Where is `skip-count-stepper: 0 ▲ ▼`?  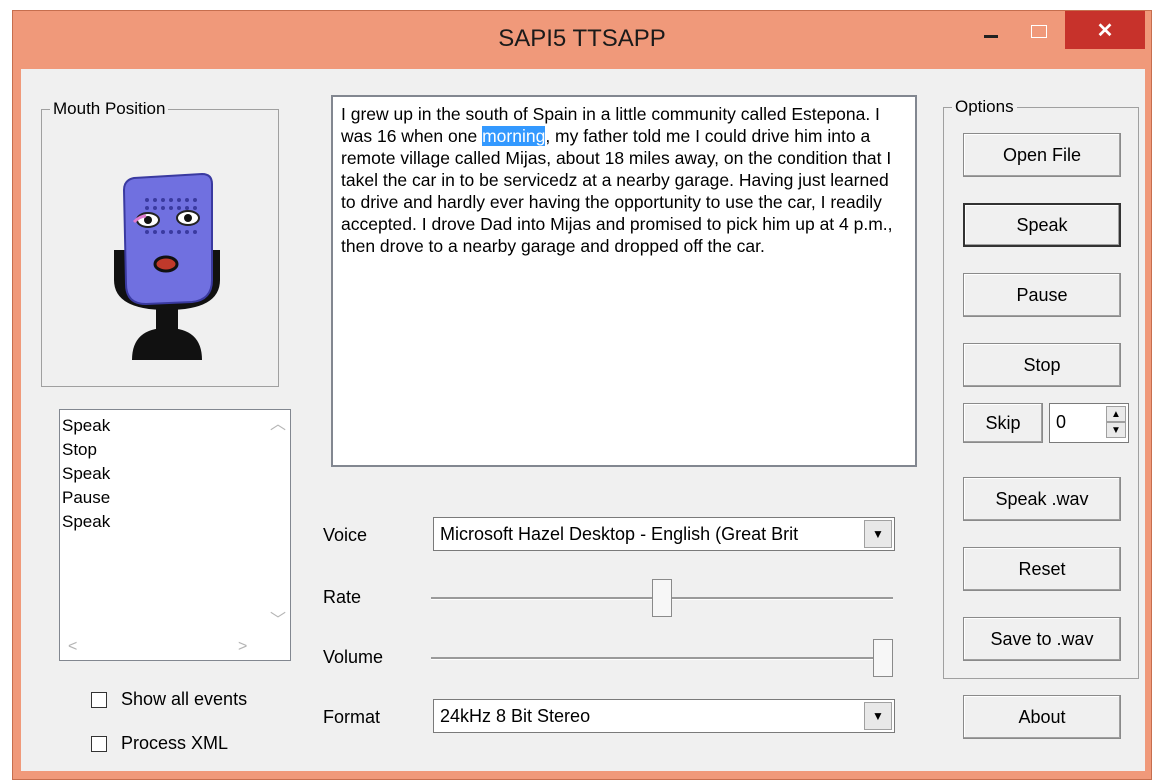
skip-count-stepper: 0 ▲ ▼ is located at coordinates (1089, 423).